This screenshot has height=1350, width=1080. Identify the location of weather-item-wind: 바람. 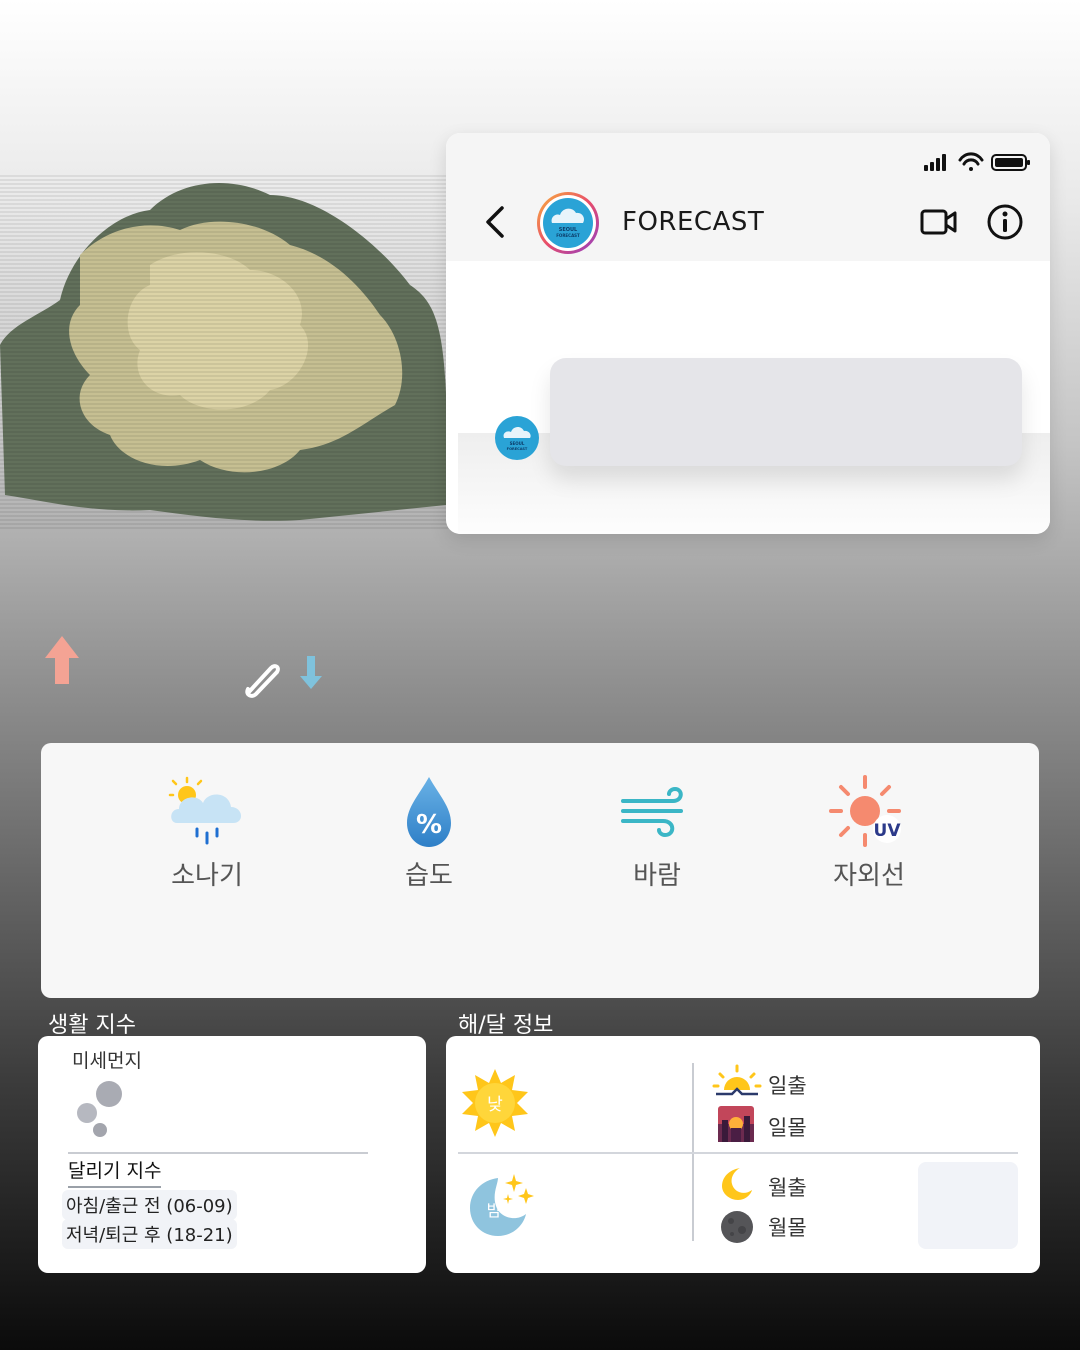
(657, 832).